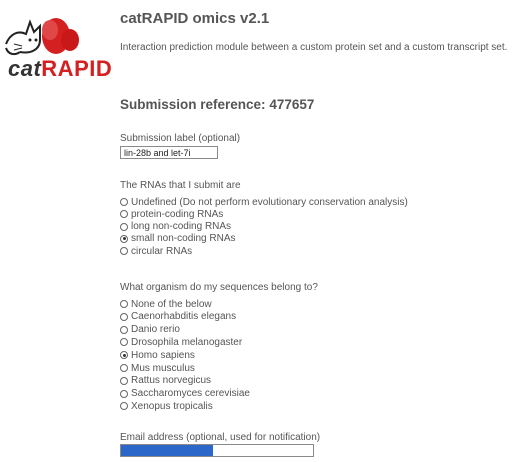 The height and width of the screenshot is (462, 512). What do you see at coordinates (193, 104) in the screenshot?
I see `submission-reference-label: Submission reference:` at bounding box center [193, 104].